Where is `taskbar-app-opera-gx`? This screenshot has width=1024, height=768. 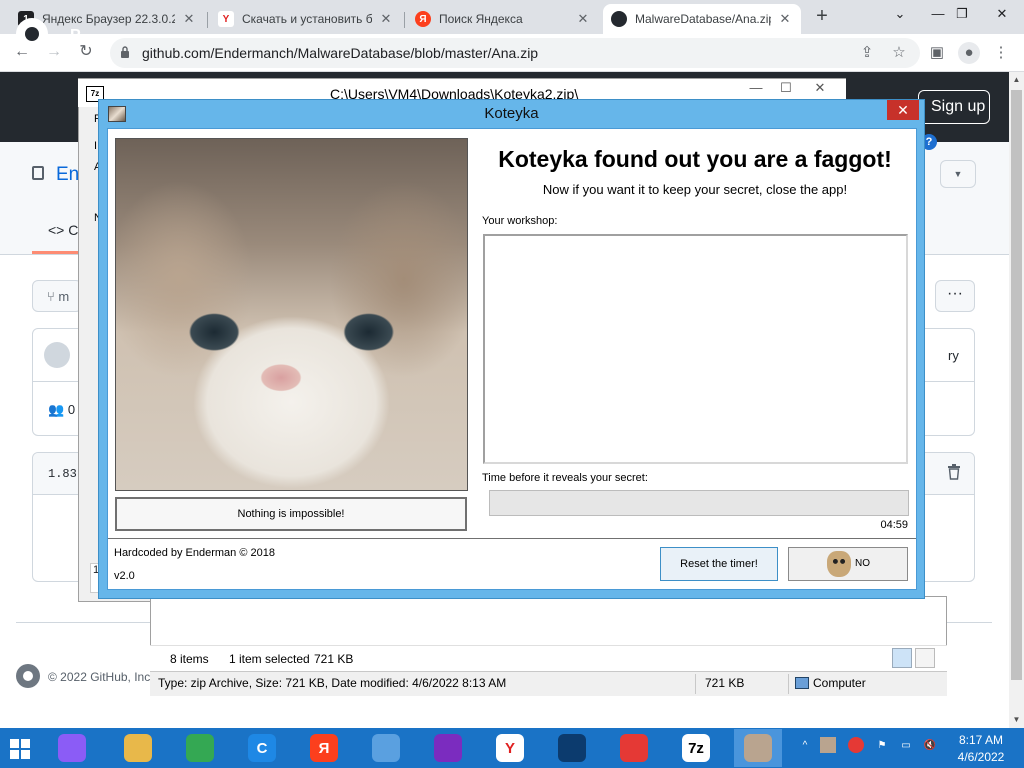
taskbar-app-opera-gx is located at coordinates (448, 748).